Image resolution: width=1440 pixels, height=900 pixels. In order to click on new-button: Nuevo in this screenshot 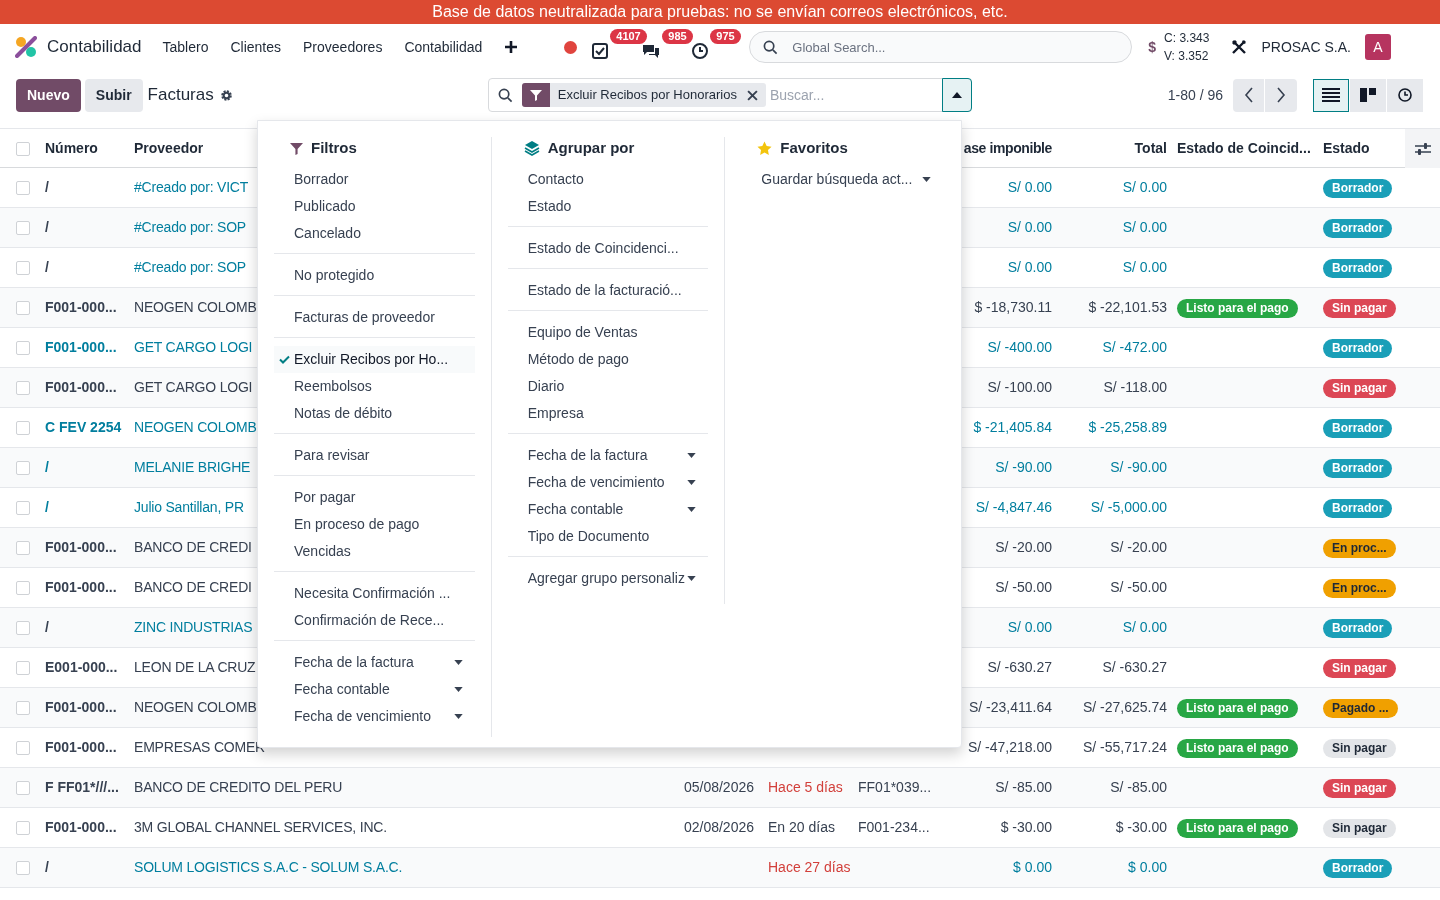, I will do `click(48, 95)`.